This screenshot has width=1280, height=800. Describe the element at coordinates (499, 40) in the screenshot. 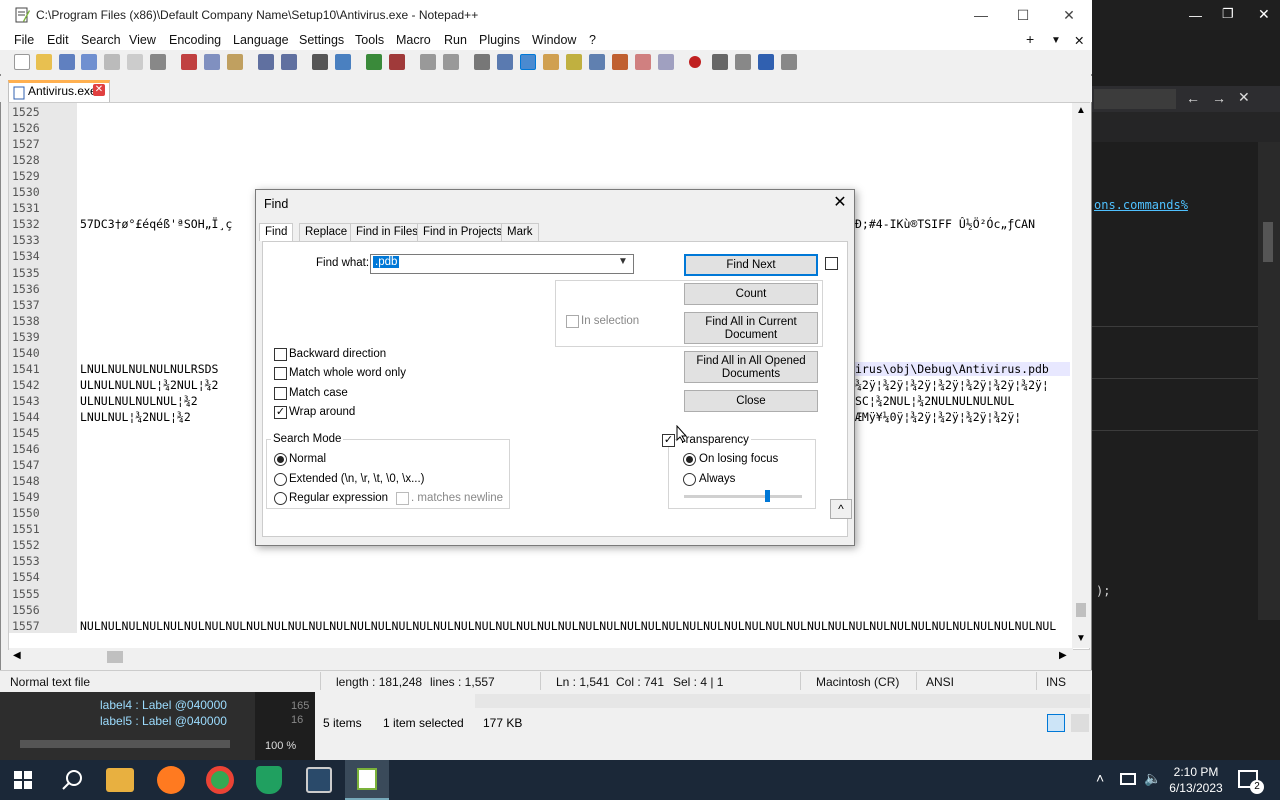

I see `menu-plugins: Plugins` at that location.